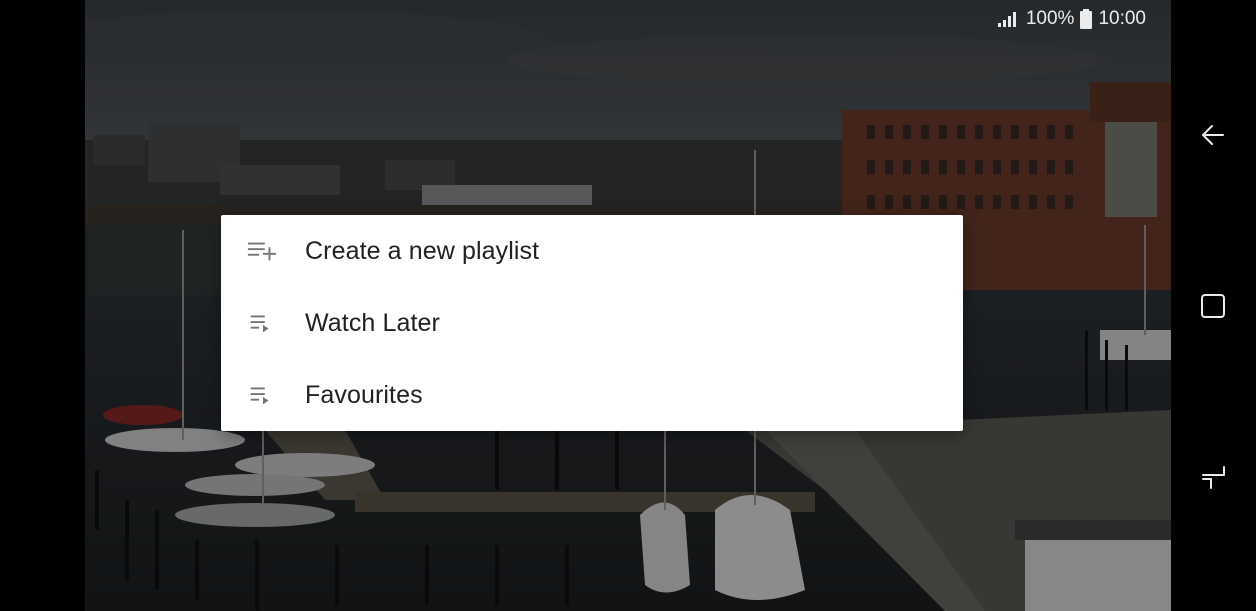  I want to click on clock: 10:00, so click(1122, 18).